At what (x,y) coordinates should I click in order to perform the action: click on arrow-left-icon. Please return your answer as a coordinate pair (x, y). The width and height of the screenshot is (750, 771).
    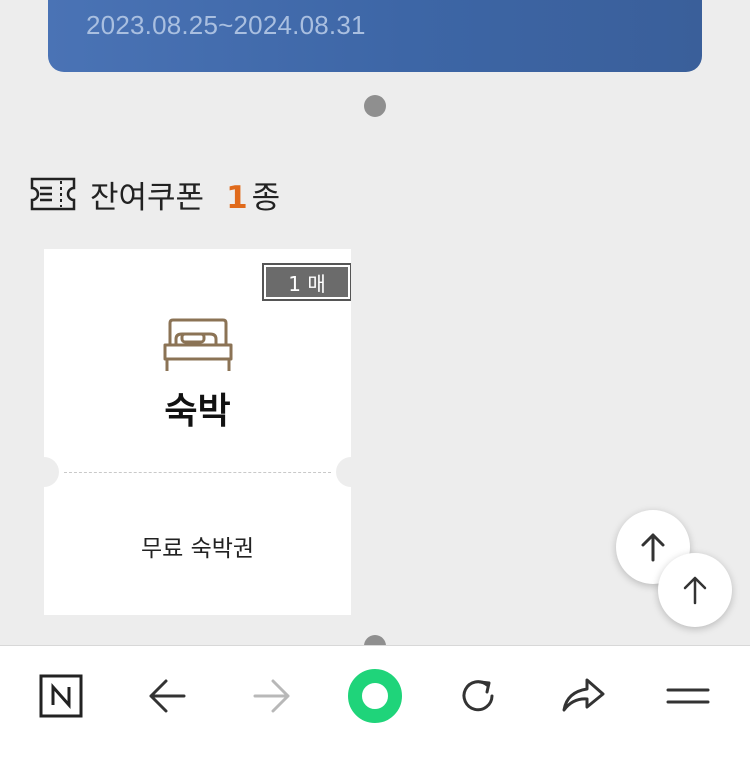
    Looking at the image, I should click on (167, 696).